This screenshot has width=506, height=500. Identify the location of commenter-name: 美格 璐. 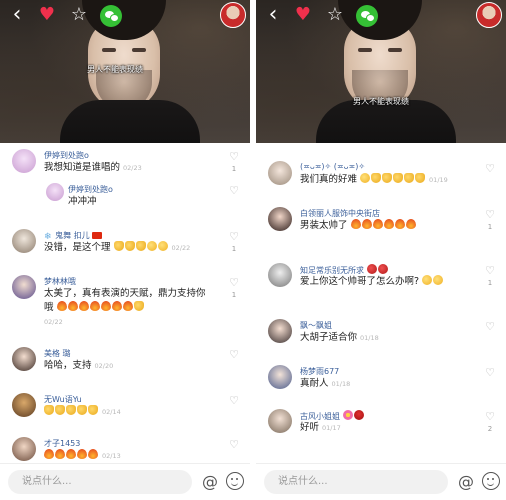
(57, 353).